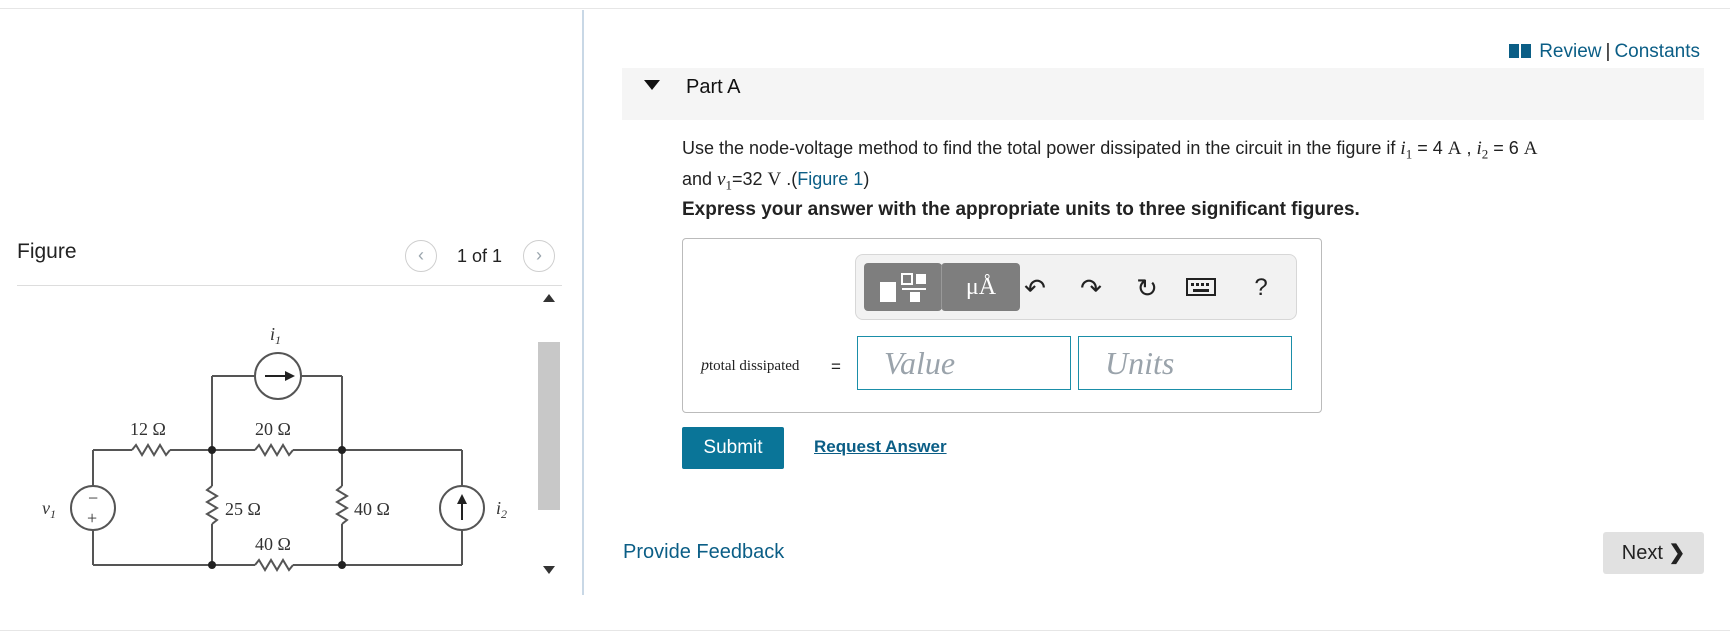 This screenshot has height=633, width=1730. What do you see at coordinates (1570, 51) in the screenshot?
I see `review-link: Review` at bounding box center [1570, 51].